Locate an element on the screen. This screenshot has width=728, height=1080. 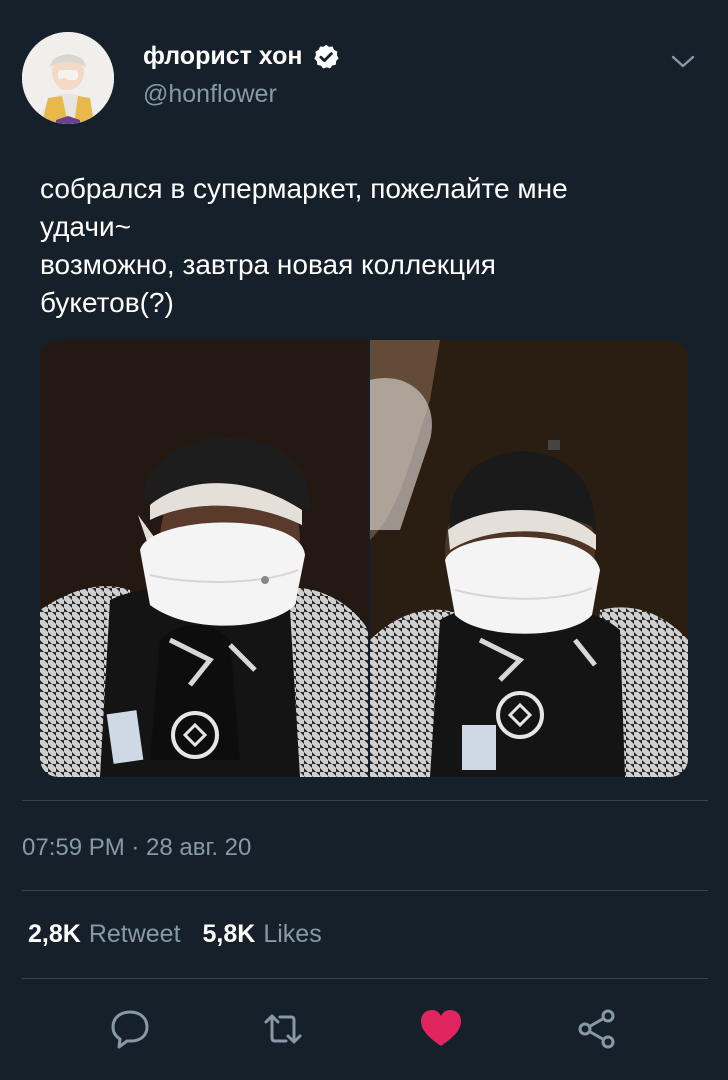
tweet-stats: 2,8K Retweet 5,8K Likes is located at coordinates (186, 934).